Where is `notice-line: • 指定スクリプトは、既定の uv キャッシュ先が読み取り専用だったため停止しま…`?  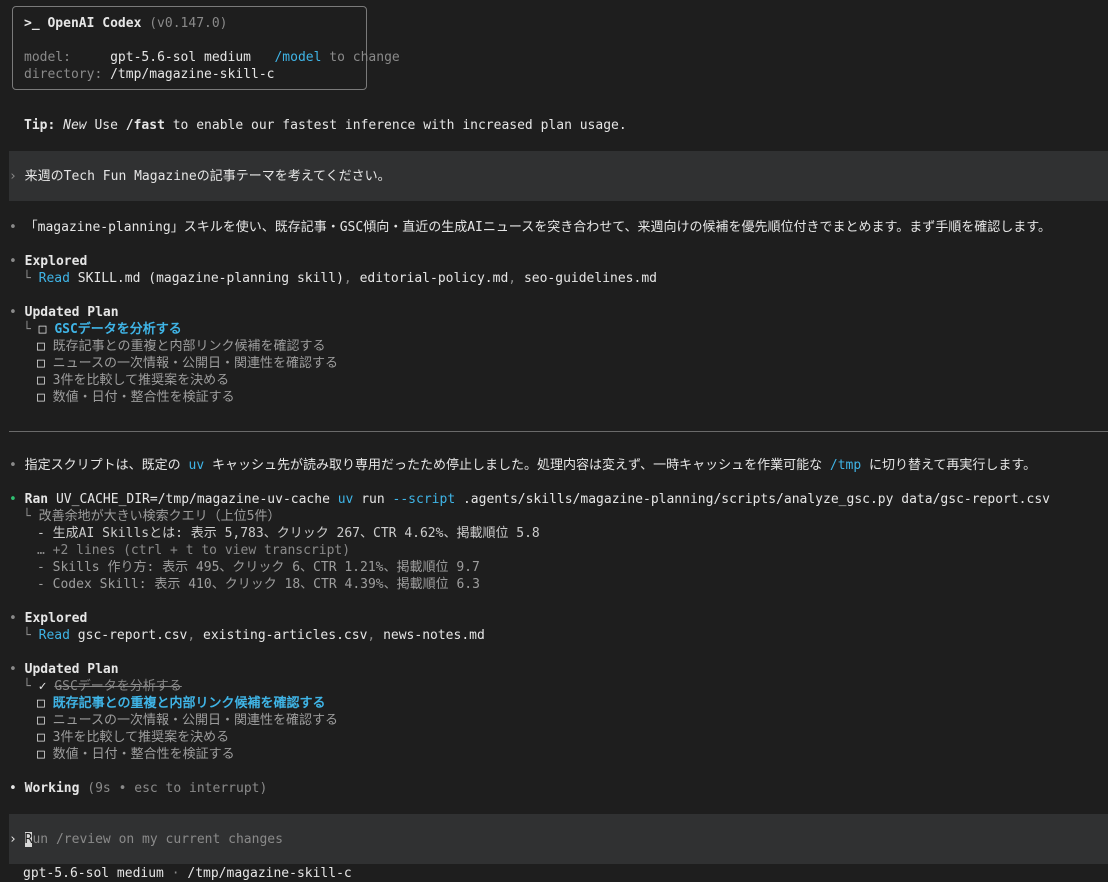 notice-line: • 指定スクリプトは、既定の uv キャッシュ先が読み取り専用だったため停止しま… is located at coordinates (523, 465).